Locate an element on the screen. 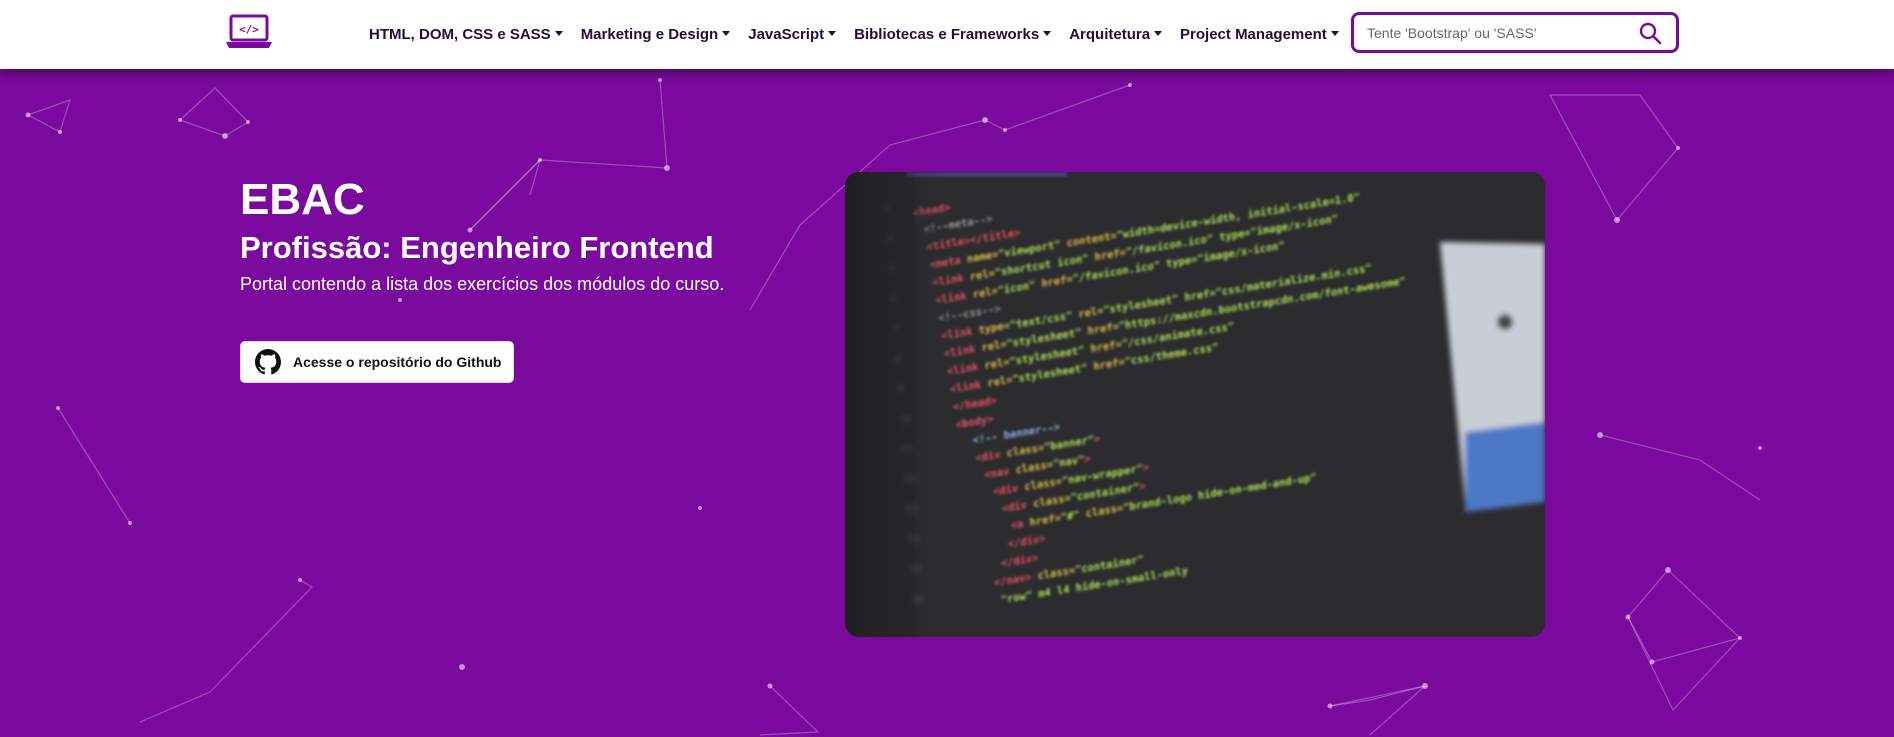 The width and height of the screenshot is (1894, 737). menu-label: Marketing e Design is located at coordinates (649, 34).